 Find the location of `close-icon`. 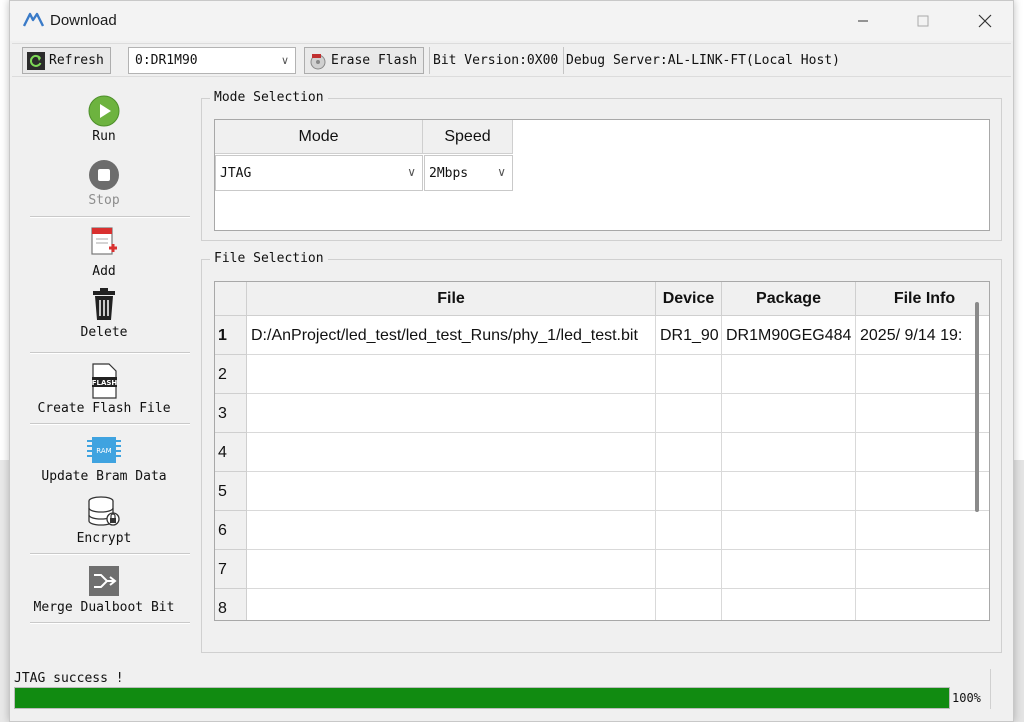

close-icon is located at coordinates (985, 21).